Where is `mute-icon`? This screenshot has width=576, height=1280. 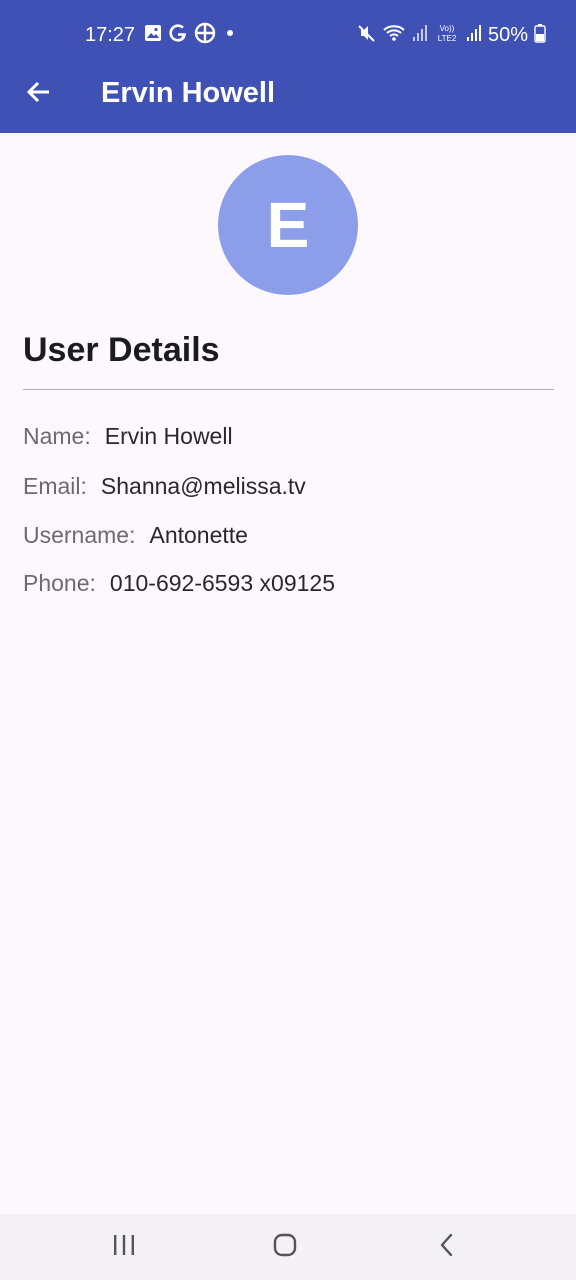 mute-icon is located at coordinates (366, 35).